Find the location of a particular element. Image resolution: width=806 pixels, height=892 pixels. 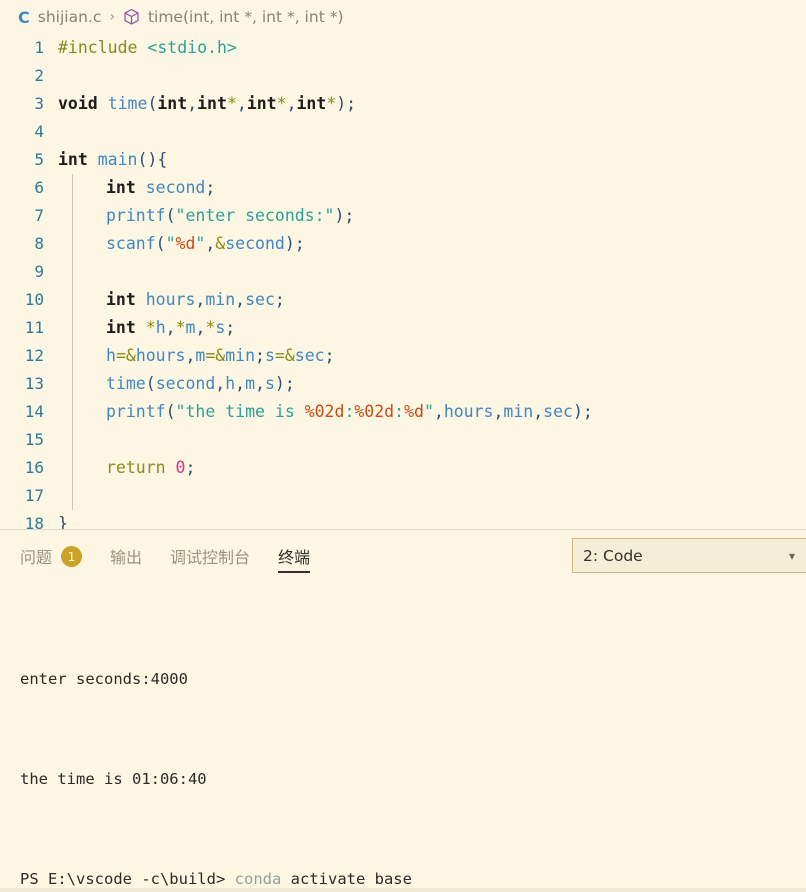

line-number: 16 is located at coordinates (34, 467).